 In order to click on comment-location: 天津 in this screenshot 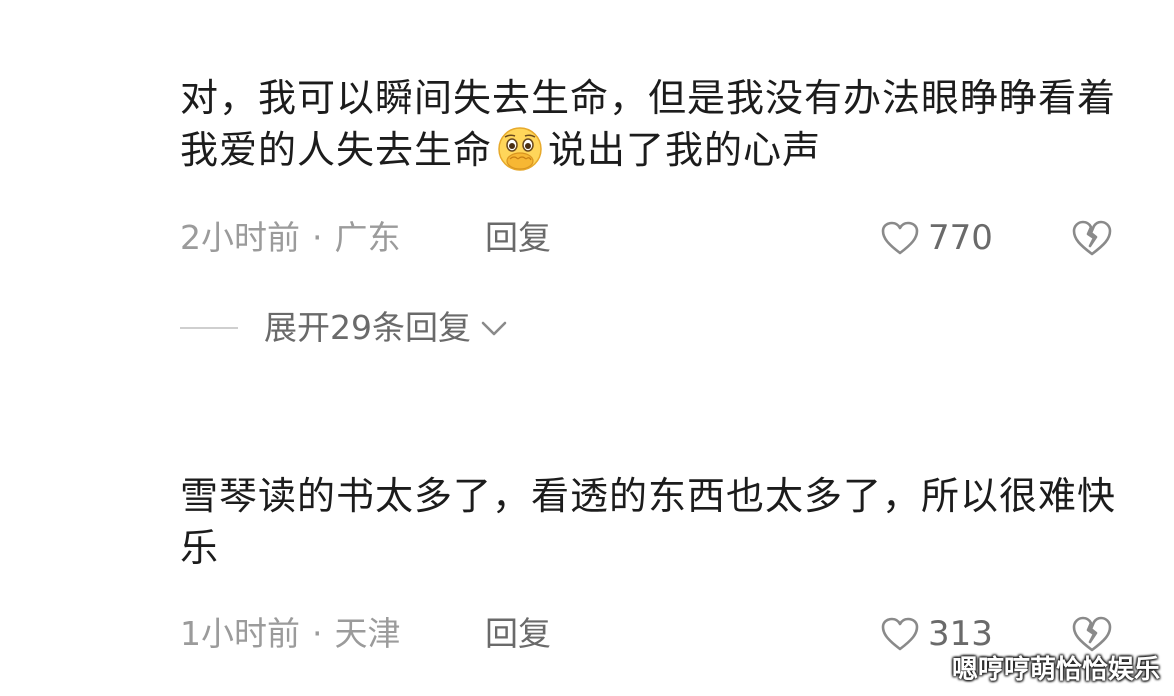, I will do `click(367, 633)`.